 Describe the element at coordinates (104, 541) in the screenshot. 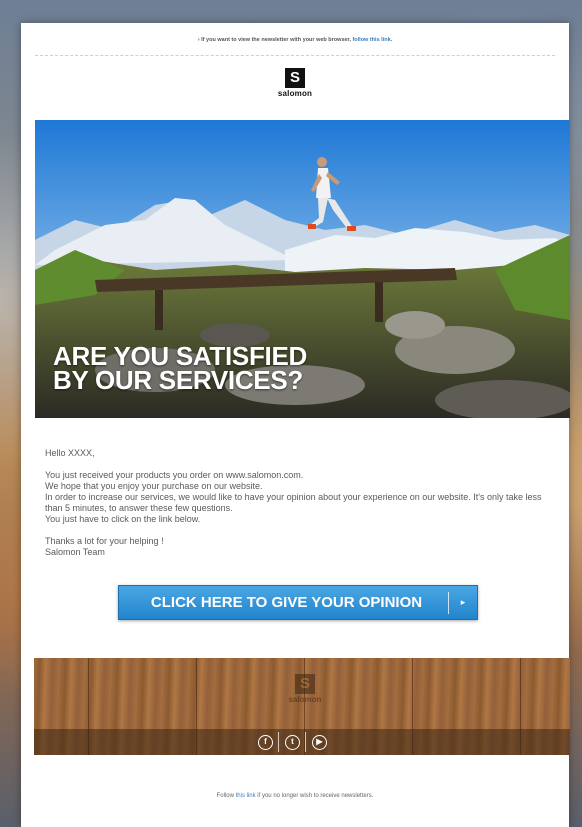

I see `thanks-line: Thanks a lot for your helping !` at that location.